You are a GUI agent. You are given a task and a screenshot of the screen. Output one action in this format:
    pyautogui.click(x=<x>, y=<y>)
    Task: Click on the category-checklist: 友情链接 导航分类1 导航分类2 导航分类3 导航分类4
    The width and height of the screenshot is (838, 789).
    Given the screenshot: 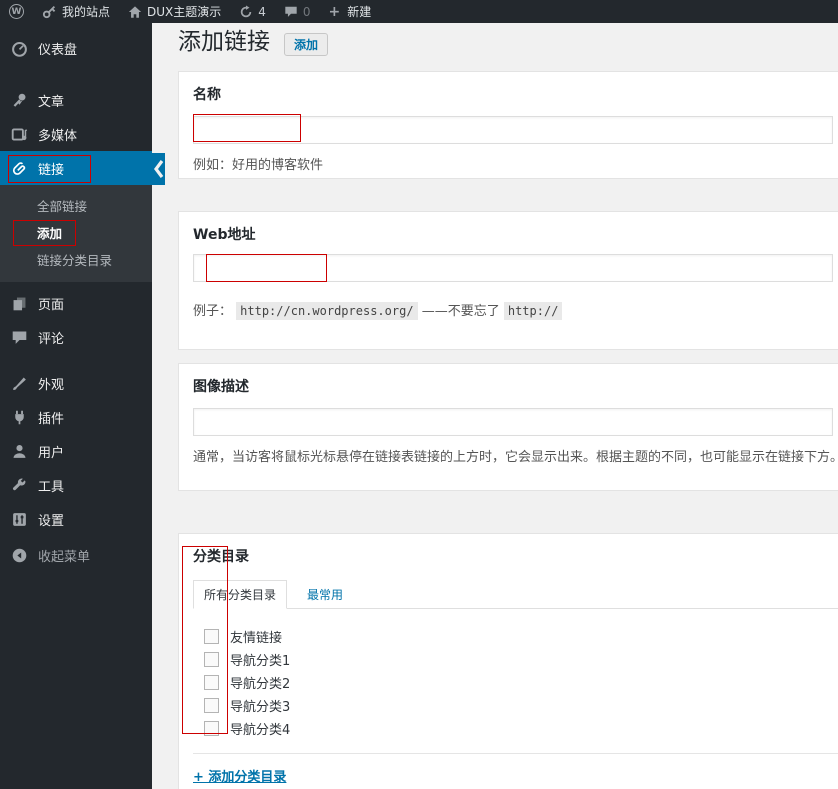 What is the action you would take?
    pyautogui.click(x=515, y=682)
    